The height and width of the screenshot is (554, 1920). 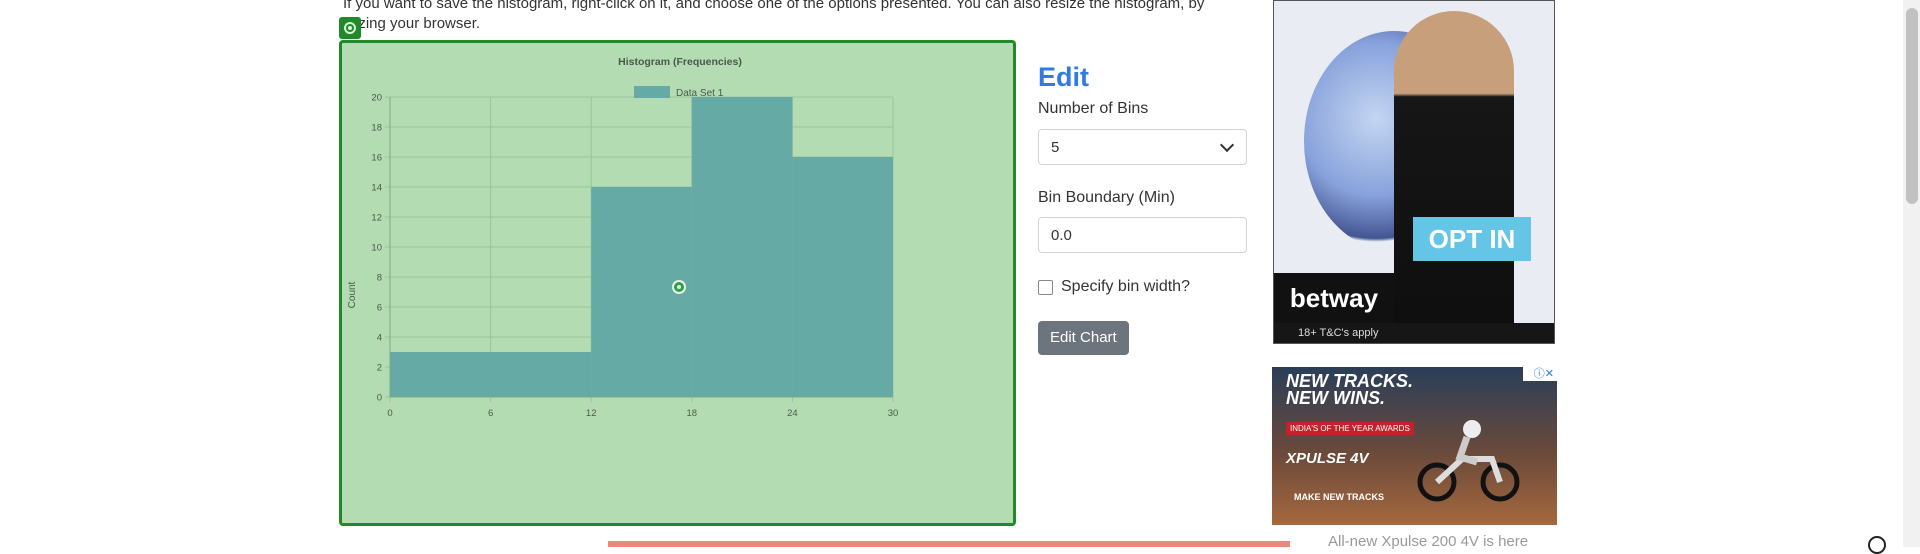 I want to click on betway-logo: betway, so click(x=1334, y=298).